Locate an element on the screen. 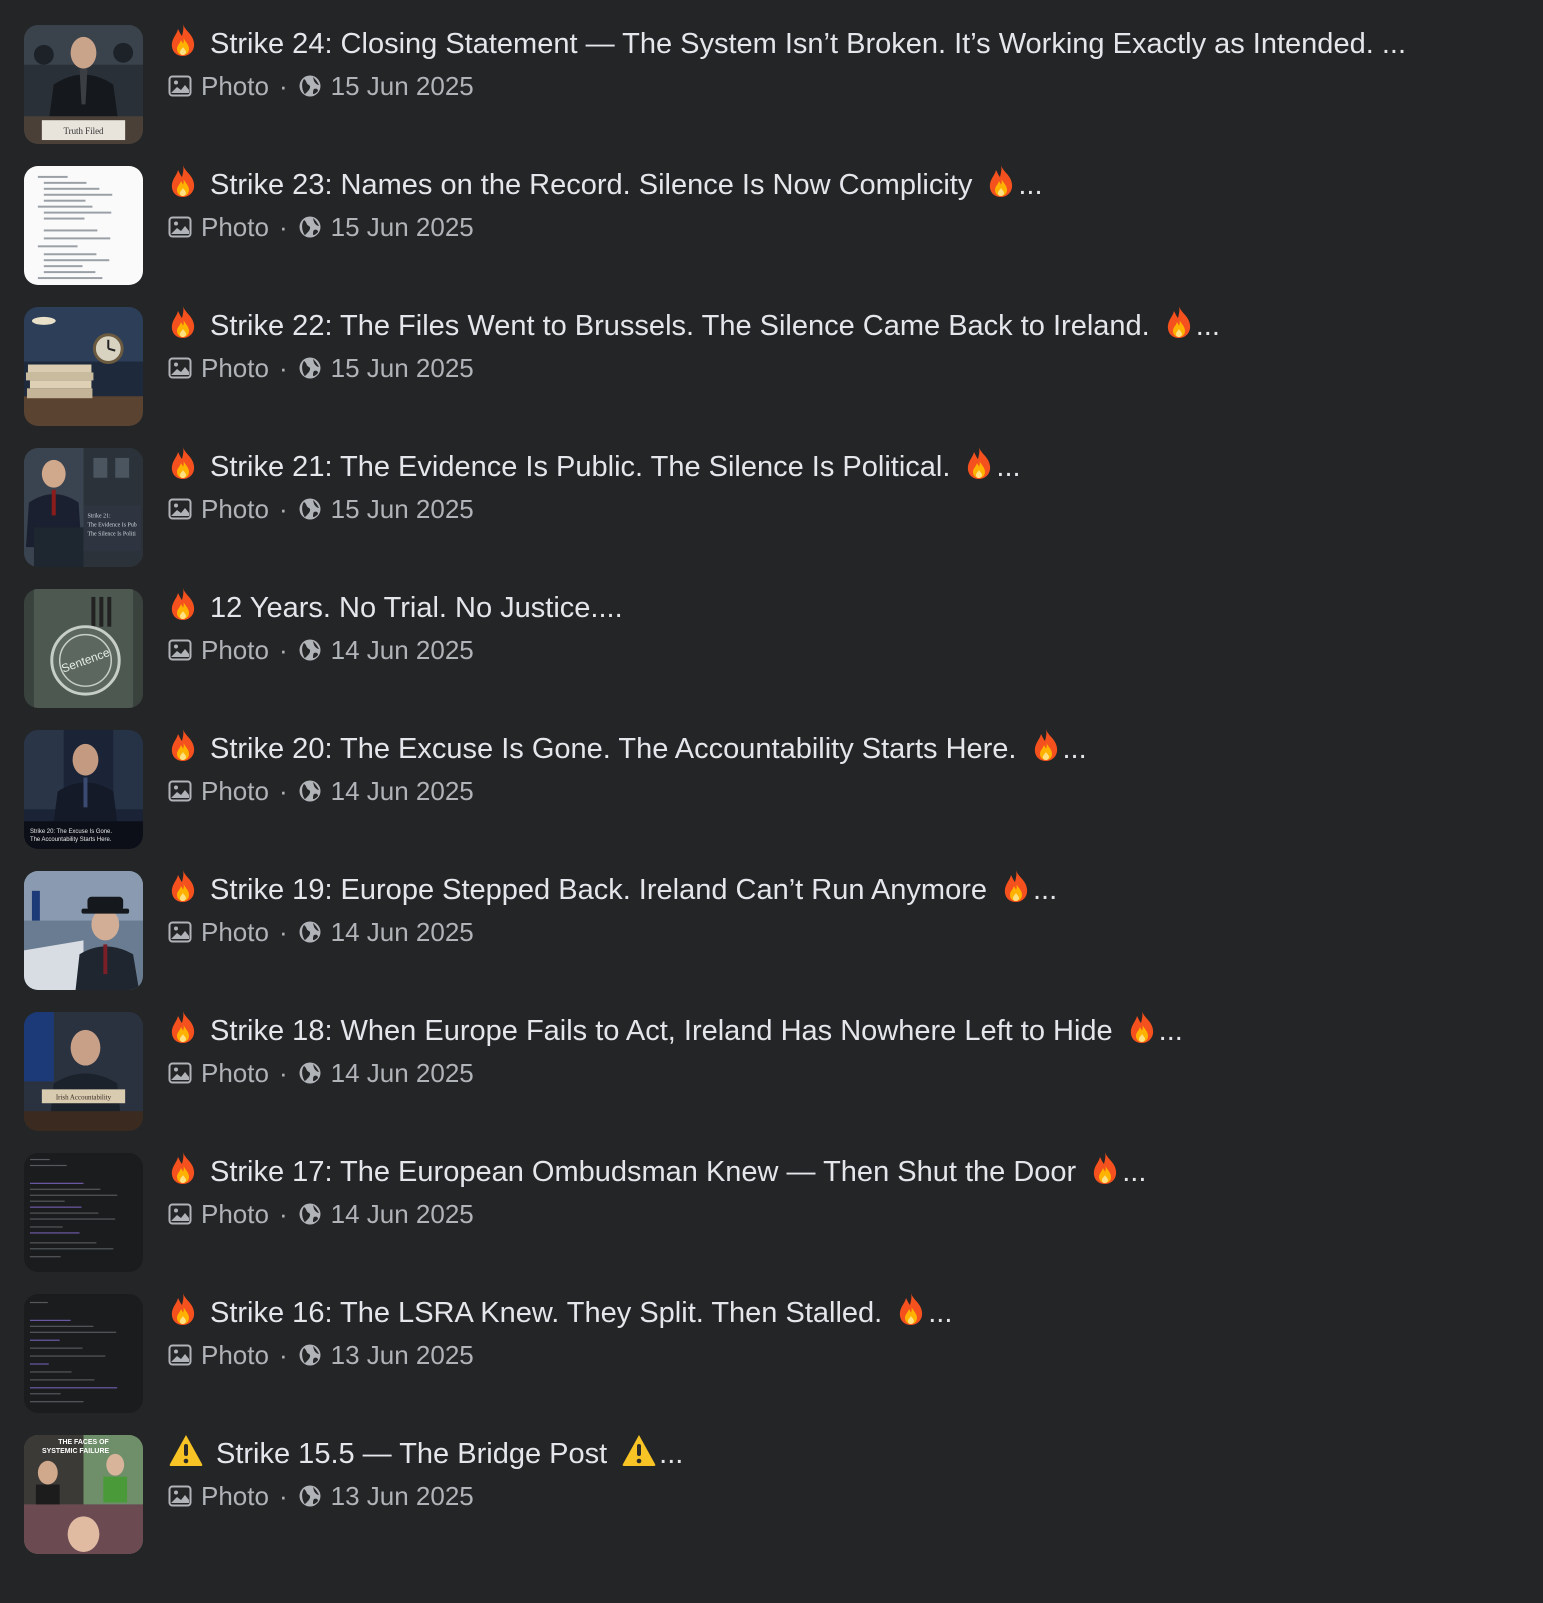 The height and width of the screenshot is (1603, 1543). svg-text: Truth Filed is located at coordinates (83, 131).